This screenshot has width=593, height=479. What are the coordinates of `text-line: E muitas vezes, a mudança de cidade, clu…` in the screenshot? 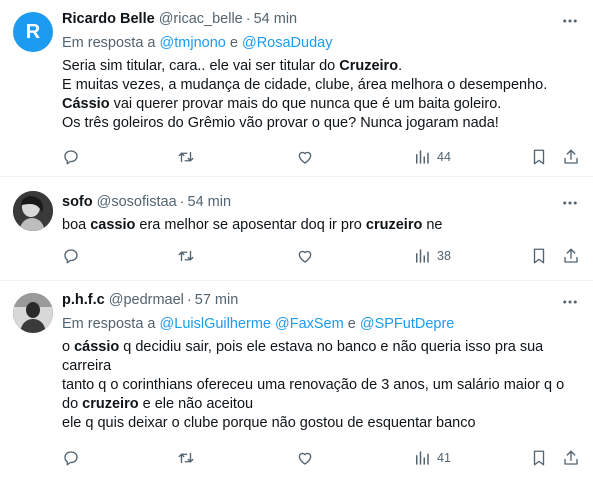 It's located at (305, 85).